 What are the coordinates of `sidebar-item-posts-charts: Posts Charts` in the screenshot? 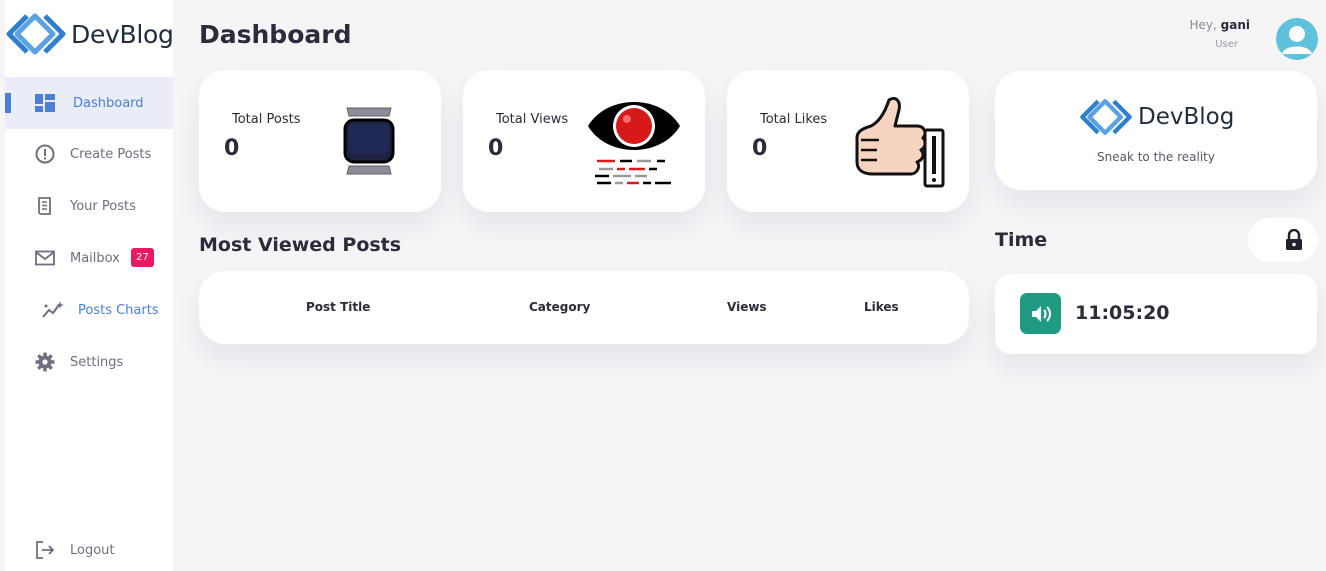 It's located at (89, 310).